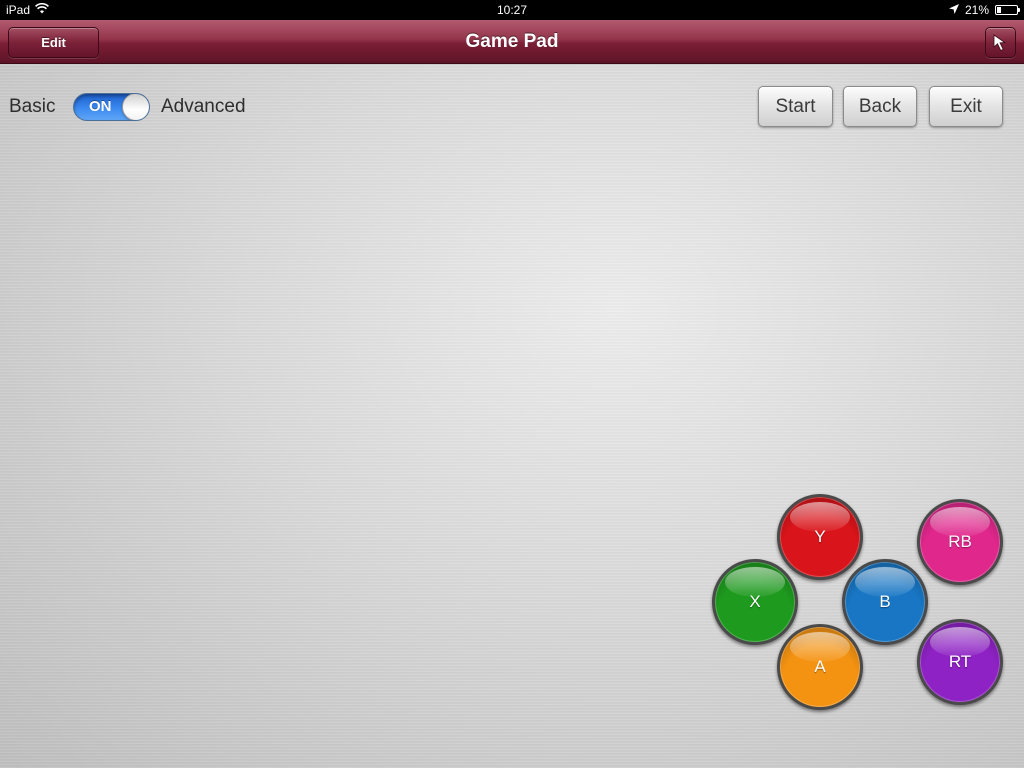 This screenshot has width=1024, height=768. I want to click on cursor-arrow-icon, so click(999, 43).